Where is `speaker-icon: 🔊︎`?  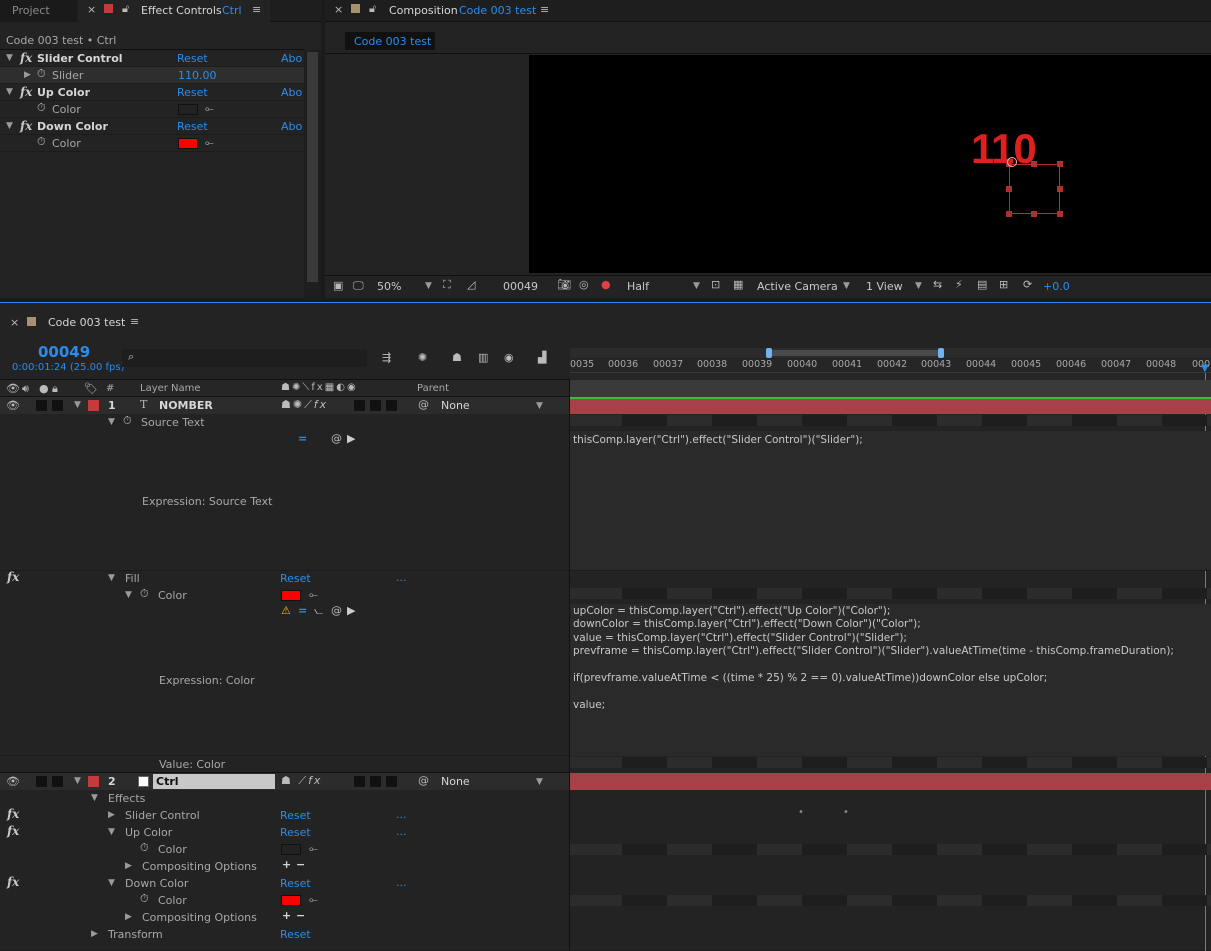
speaker-icon: 🔊︎ is located at coordinates (25, 389).